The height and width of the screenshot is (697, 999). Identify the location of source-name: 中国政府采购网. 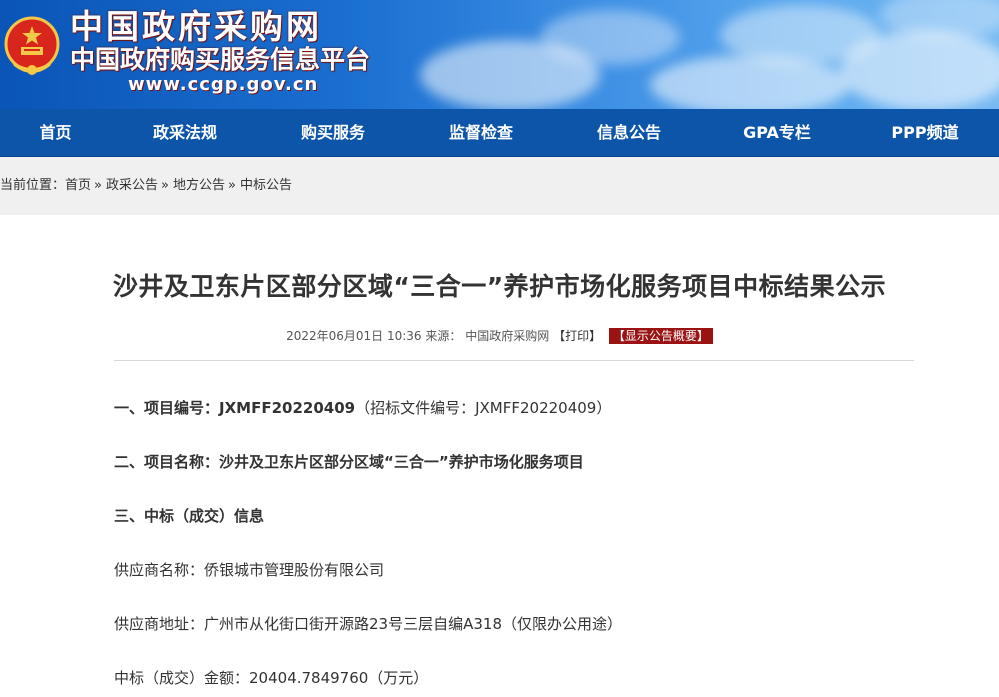
(507, 336).